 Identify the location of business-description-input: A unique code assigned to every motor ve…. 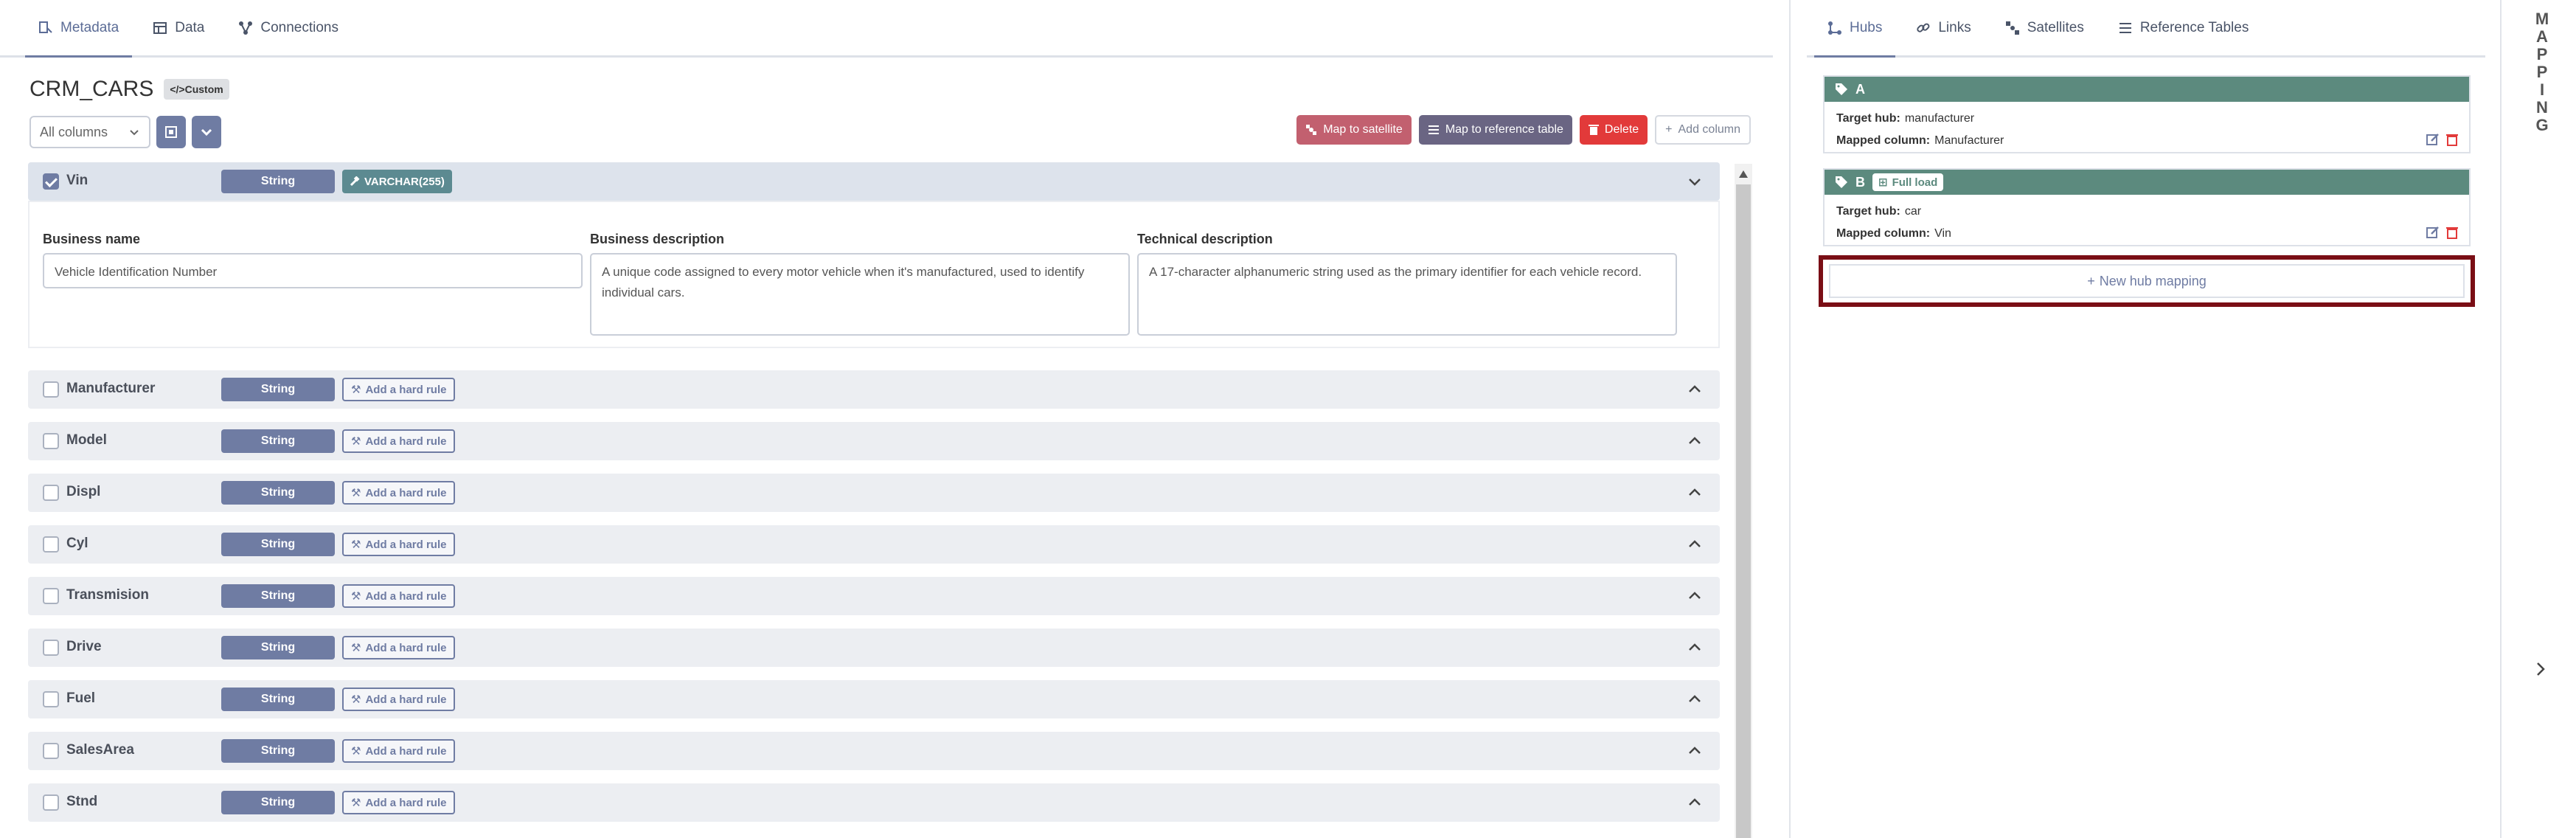
(860, 294).